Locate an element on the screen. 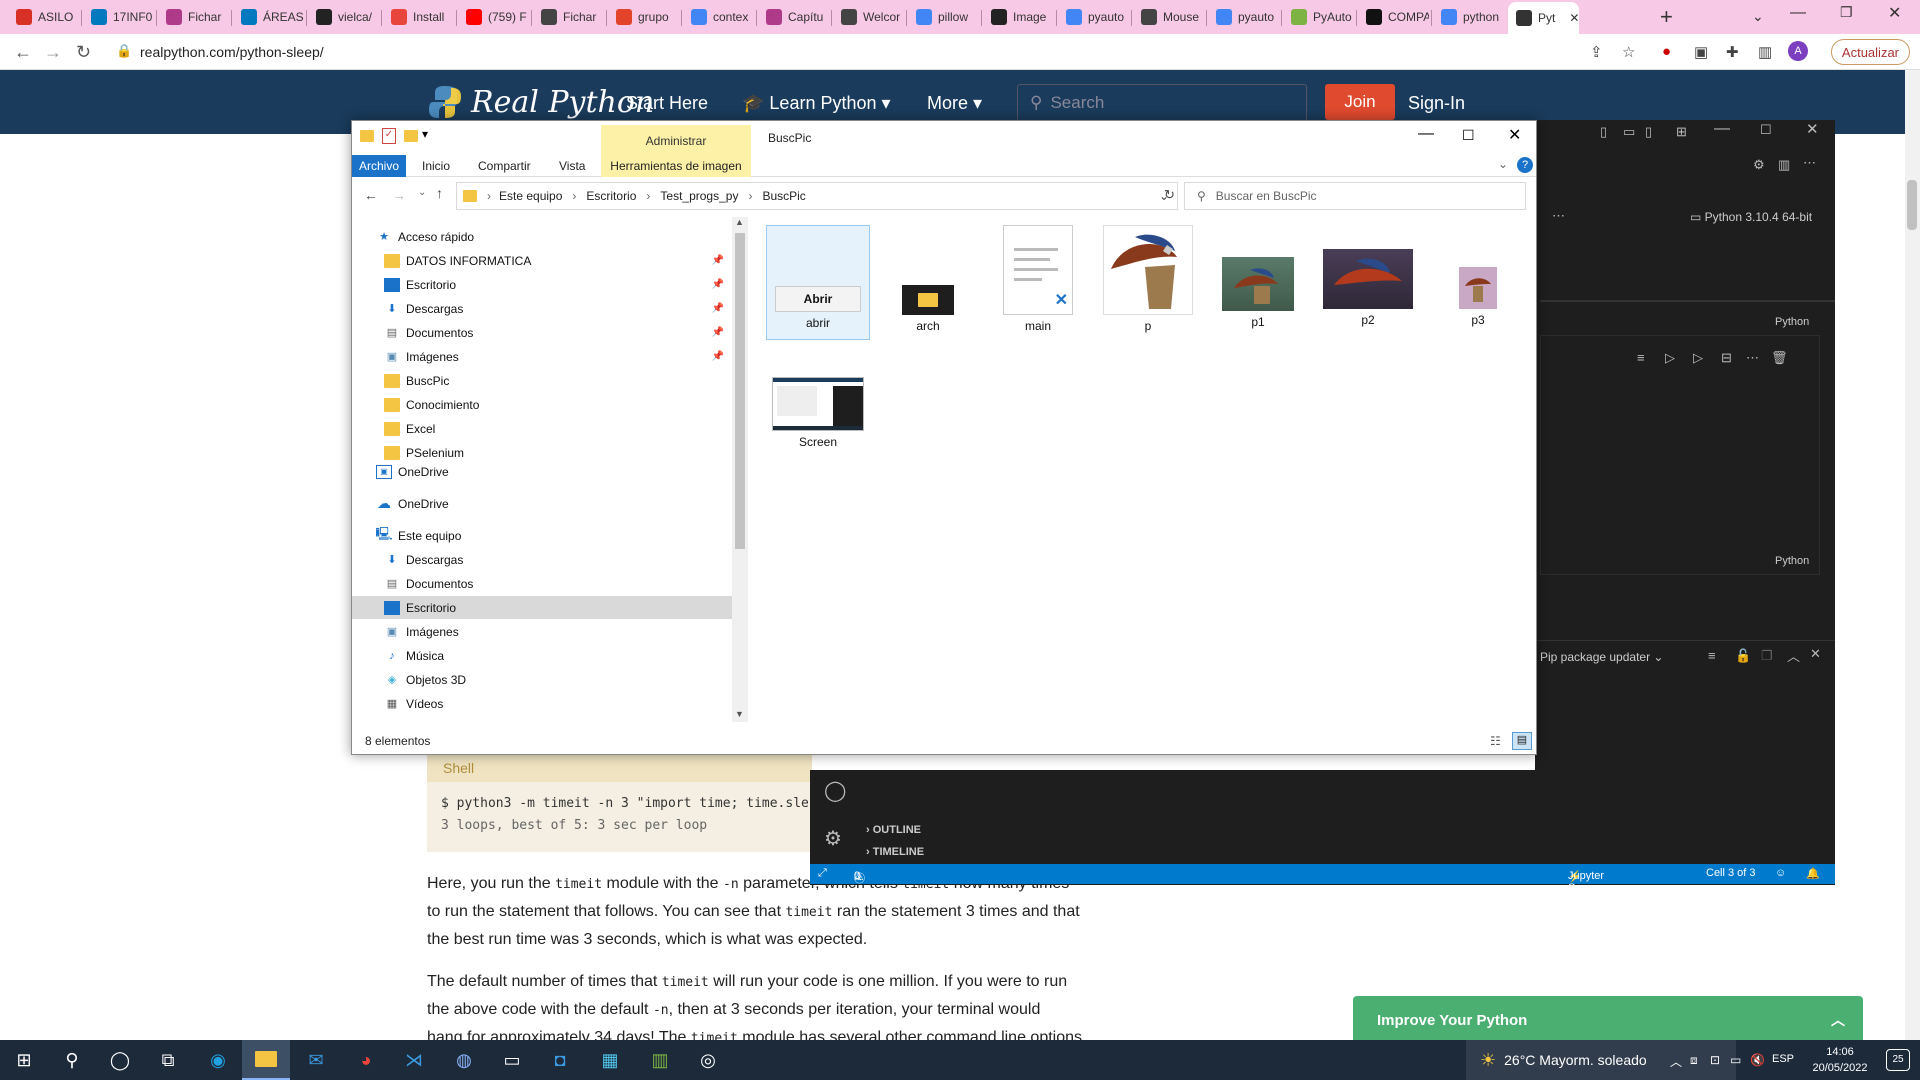 Image resolution: width=1920 pixels, height=1080 pixels. tab-archivo: Archivo is located at coordinates (379, 166).